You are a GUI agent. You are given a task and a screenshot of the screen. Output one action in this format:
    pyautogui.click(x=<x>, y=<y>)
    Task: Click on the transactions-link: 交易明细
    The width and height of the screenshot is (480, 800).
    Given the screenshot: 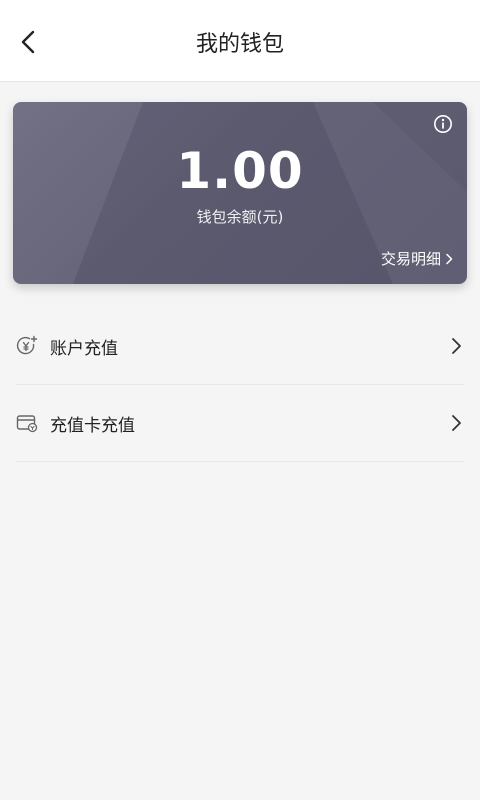 What is the action you would take?
    pyautogui.click(x=417, y=258)
    